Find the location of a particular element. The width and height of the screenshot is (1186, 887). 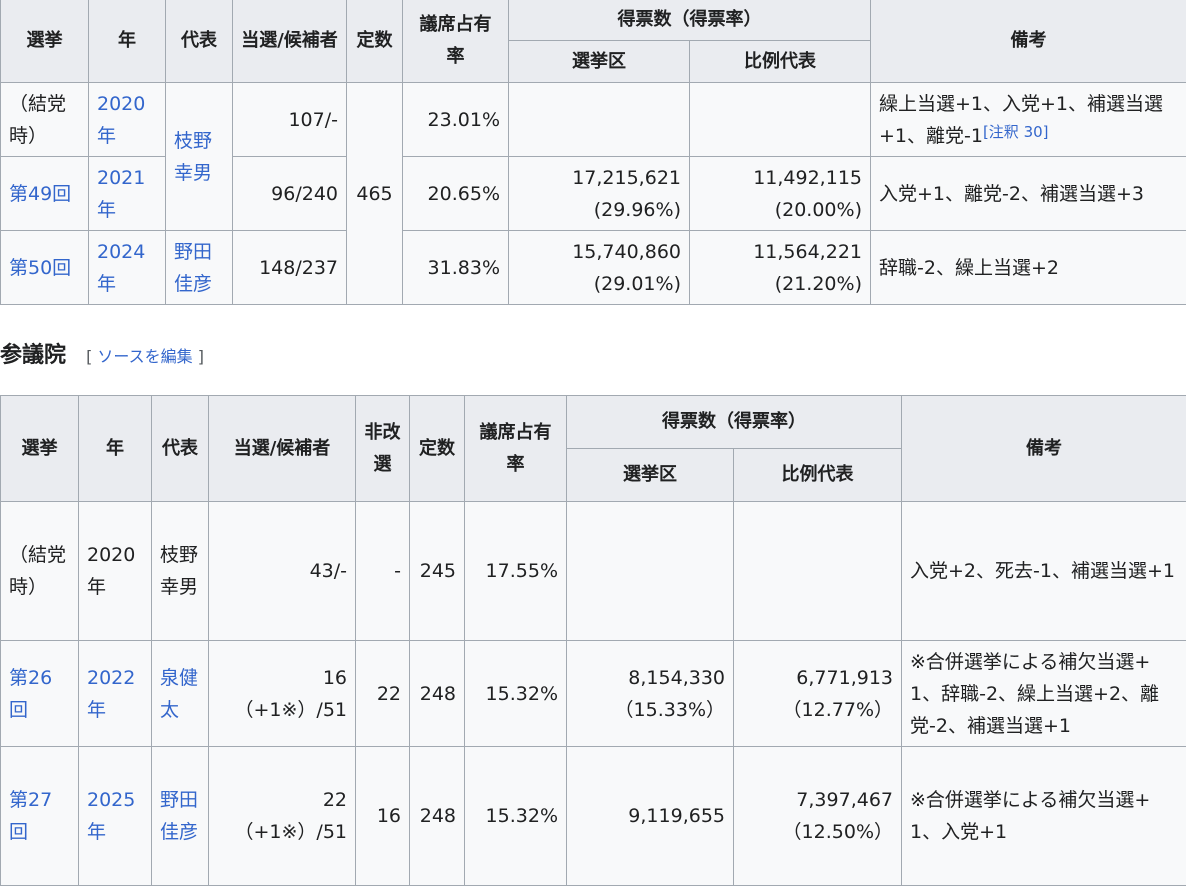

notes-cell: 辞職-2、繰上当選+2 is located at coordinates (1028, 267).